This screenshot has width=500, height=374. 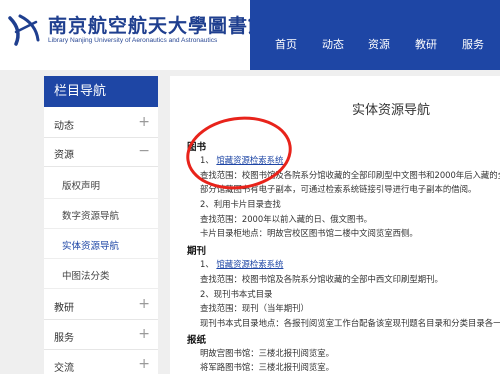 What do you see at coordinates (64, 308) in the screenshot?
I see `sidebar-item-label: 教研` at bounding box center [64, 308].